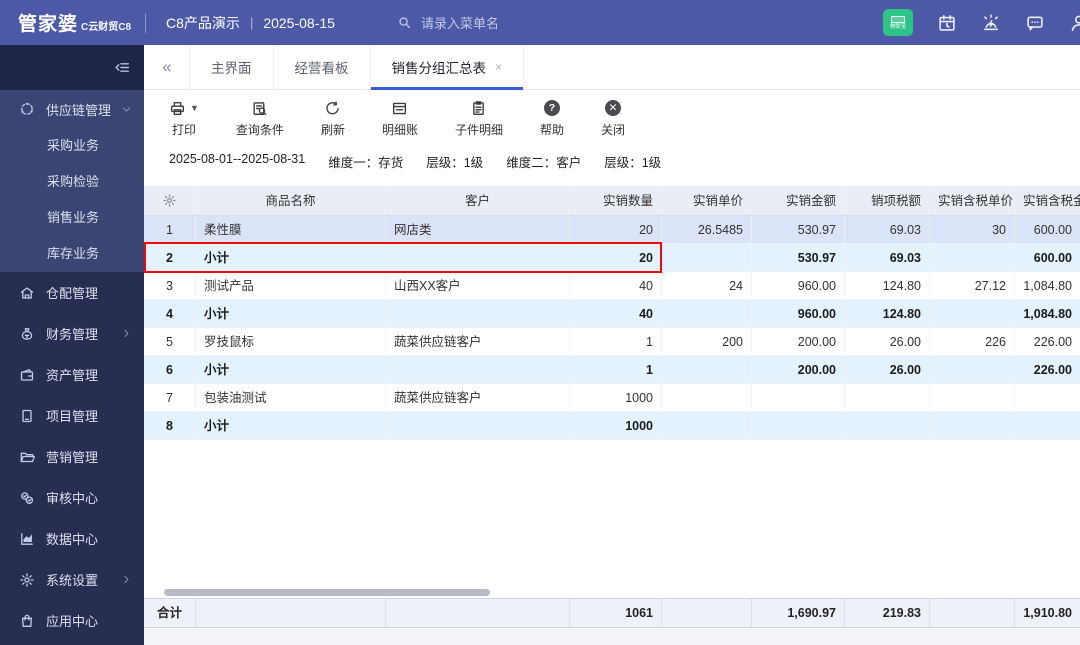  I want to click on ledger-icon, so click(399, 108).